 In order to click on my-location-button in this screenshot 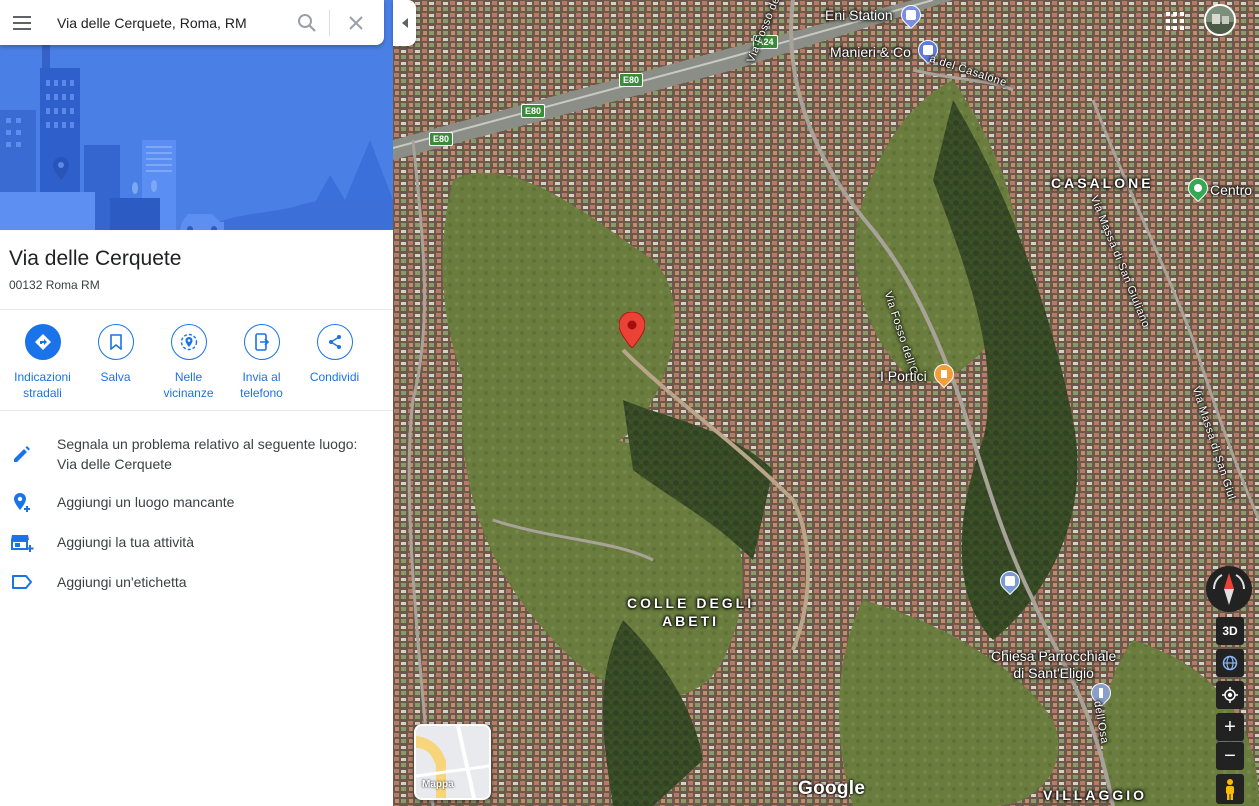, I will do `click(1230, 695)`.